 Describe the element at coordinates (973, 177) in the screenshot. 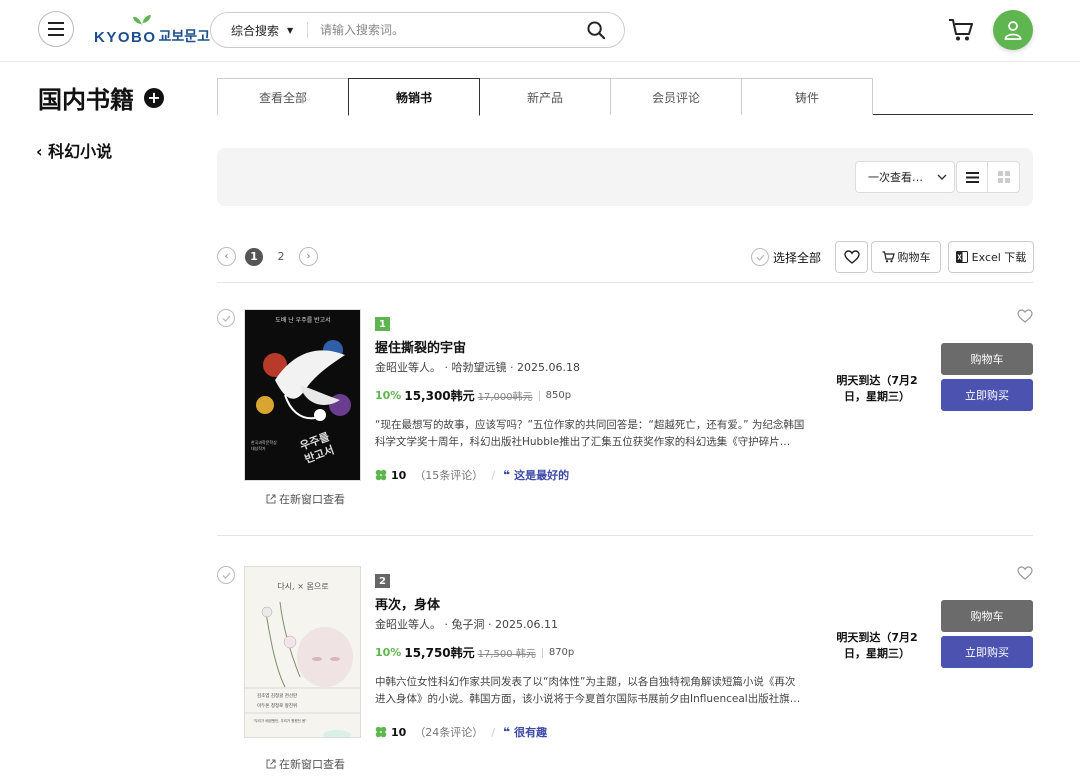

I see `list-view-button` at that location.